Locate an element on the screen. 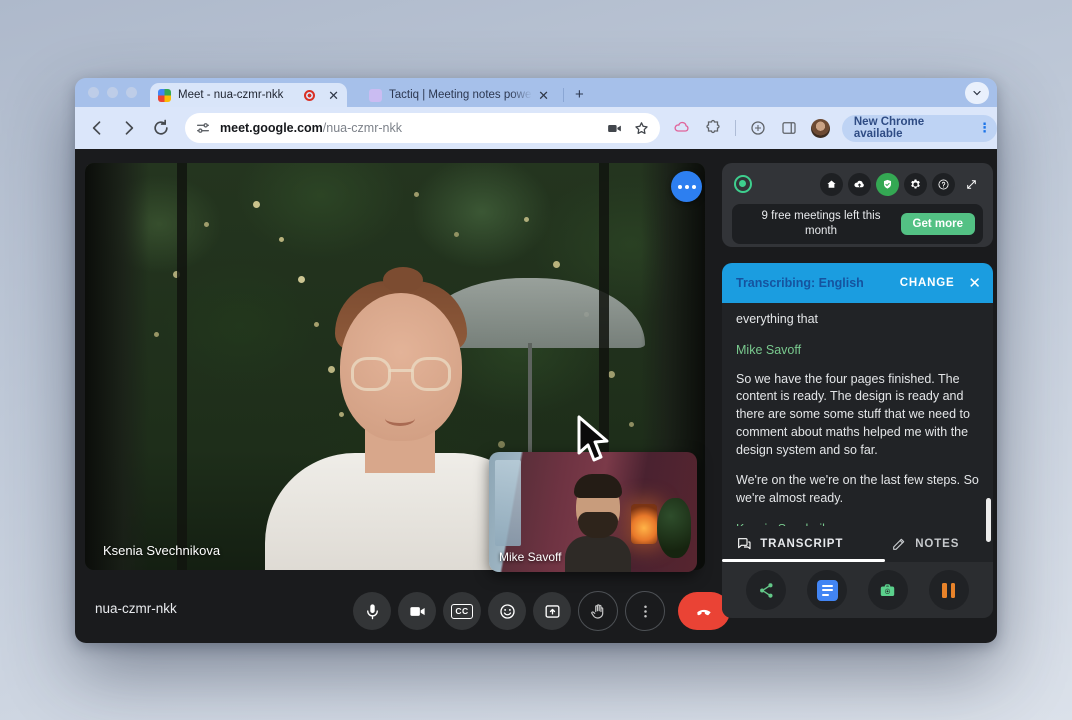 This screenshot has width=1072, height=720. bookmark-star-icon is located at coordinates (641, 128).